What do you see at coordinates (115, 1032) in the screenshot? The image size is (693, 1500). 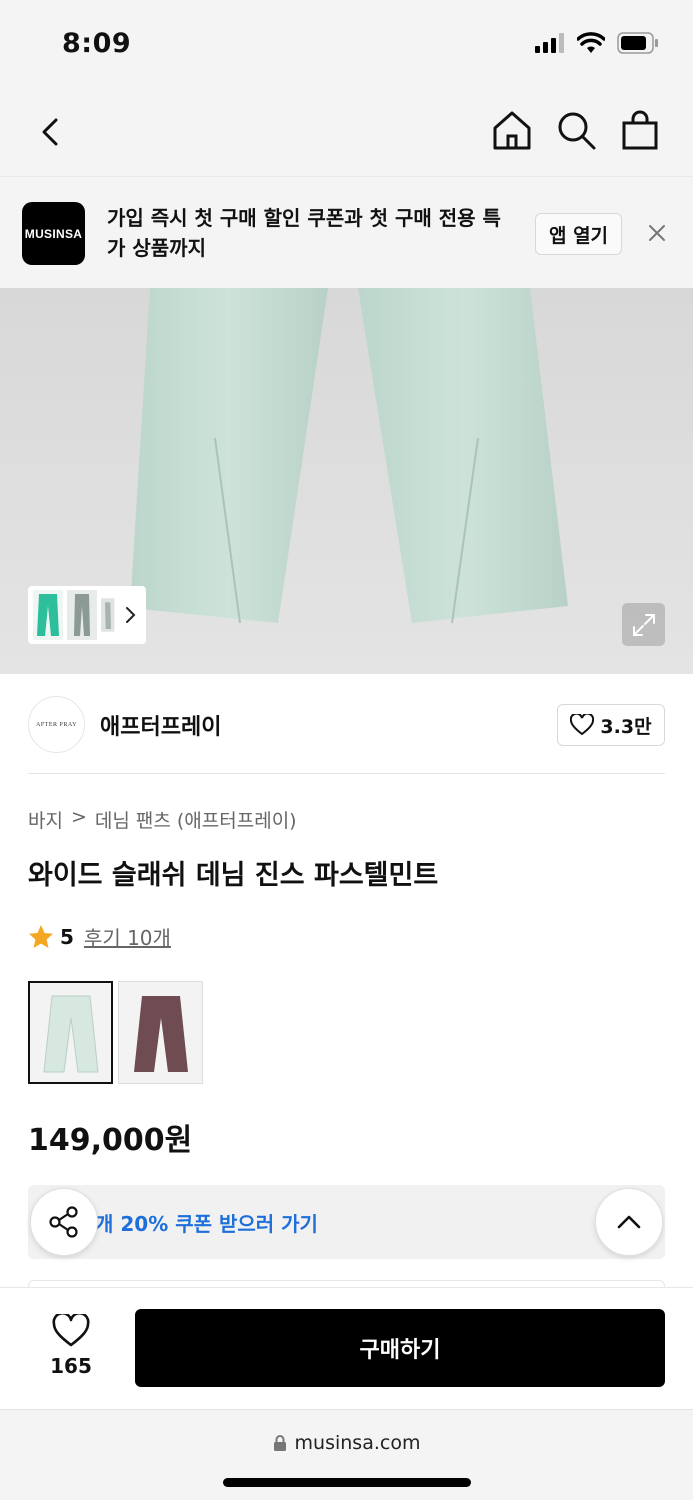 I see `color-variants` at bounding box center [115, 1032].